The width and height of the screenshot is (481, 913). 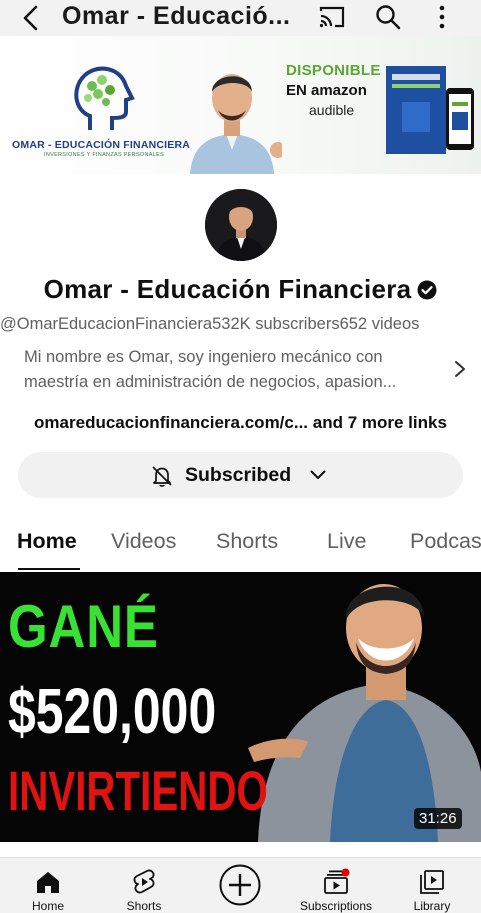 What do you see at coordinates (144, 906) in the screenshot?
I see `nav-shorts-label: Shorts` at bounding box center [144, 906].